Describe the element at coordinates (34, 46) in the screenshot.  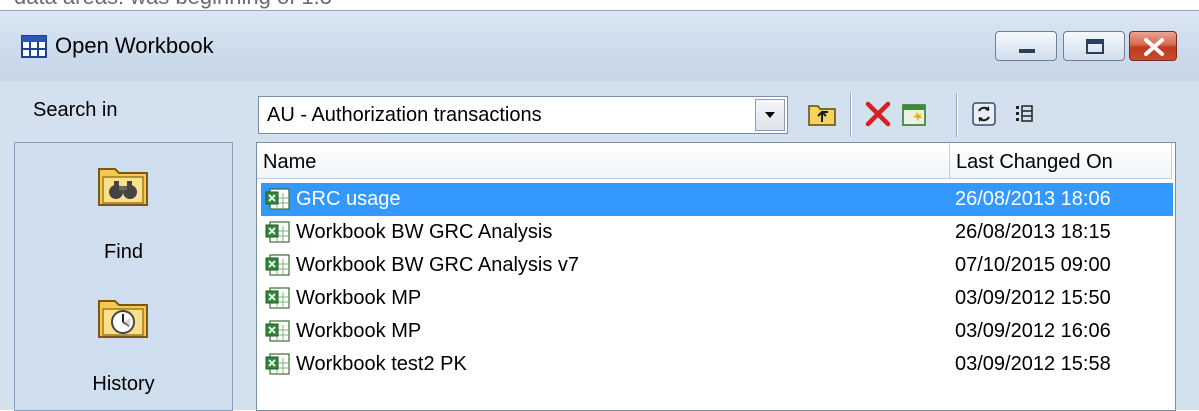
I see `workbook-app-icon` at that location.